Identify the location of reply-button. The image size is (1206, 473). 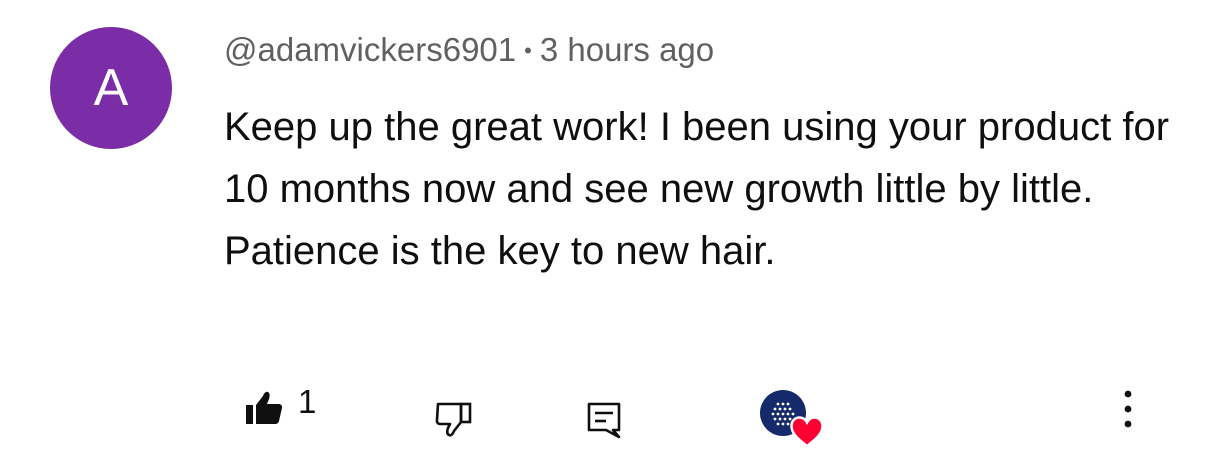
(604, 420).